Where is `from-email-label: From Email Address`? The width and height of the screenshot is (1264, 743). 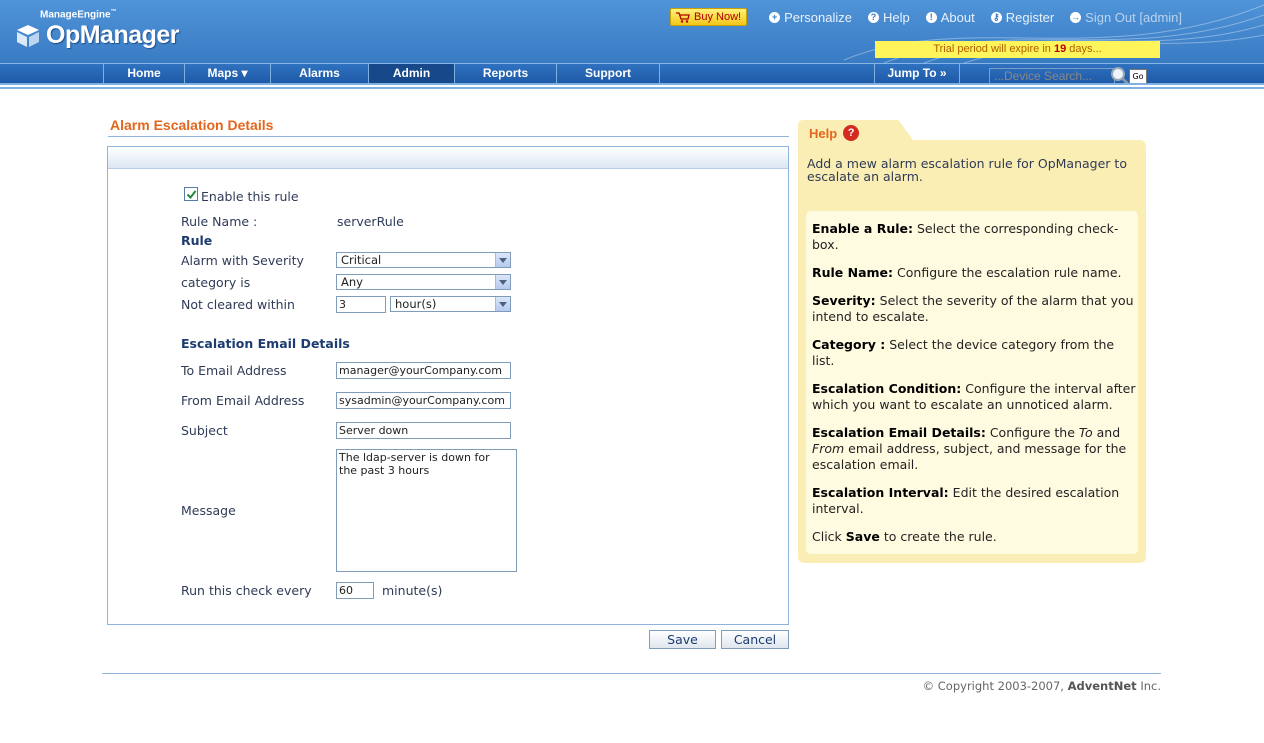 from-email-label: From Email Address is located at coordinates (243, 400).